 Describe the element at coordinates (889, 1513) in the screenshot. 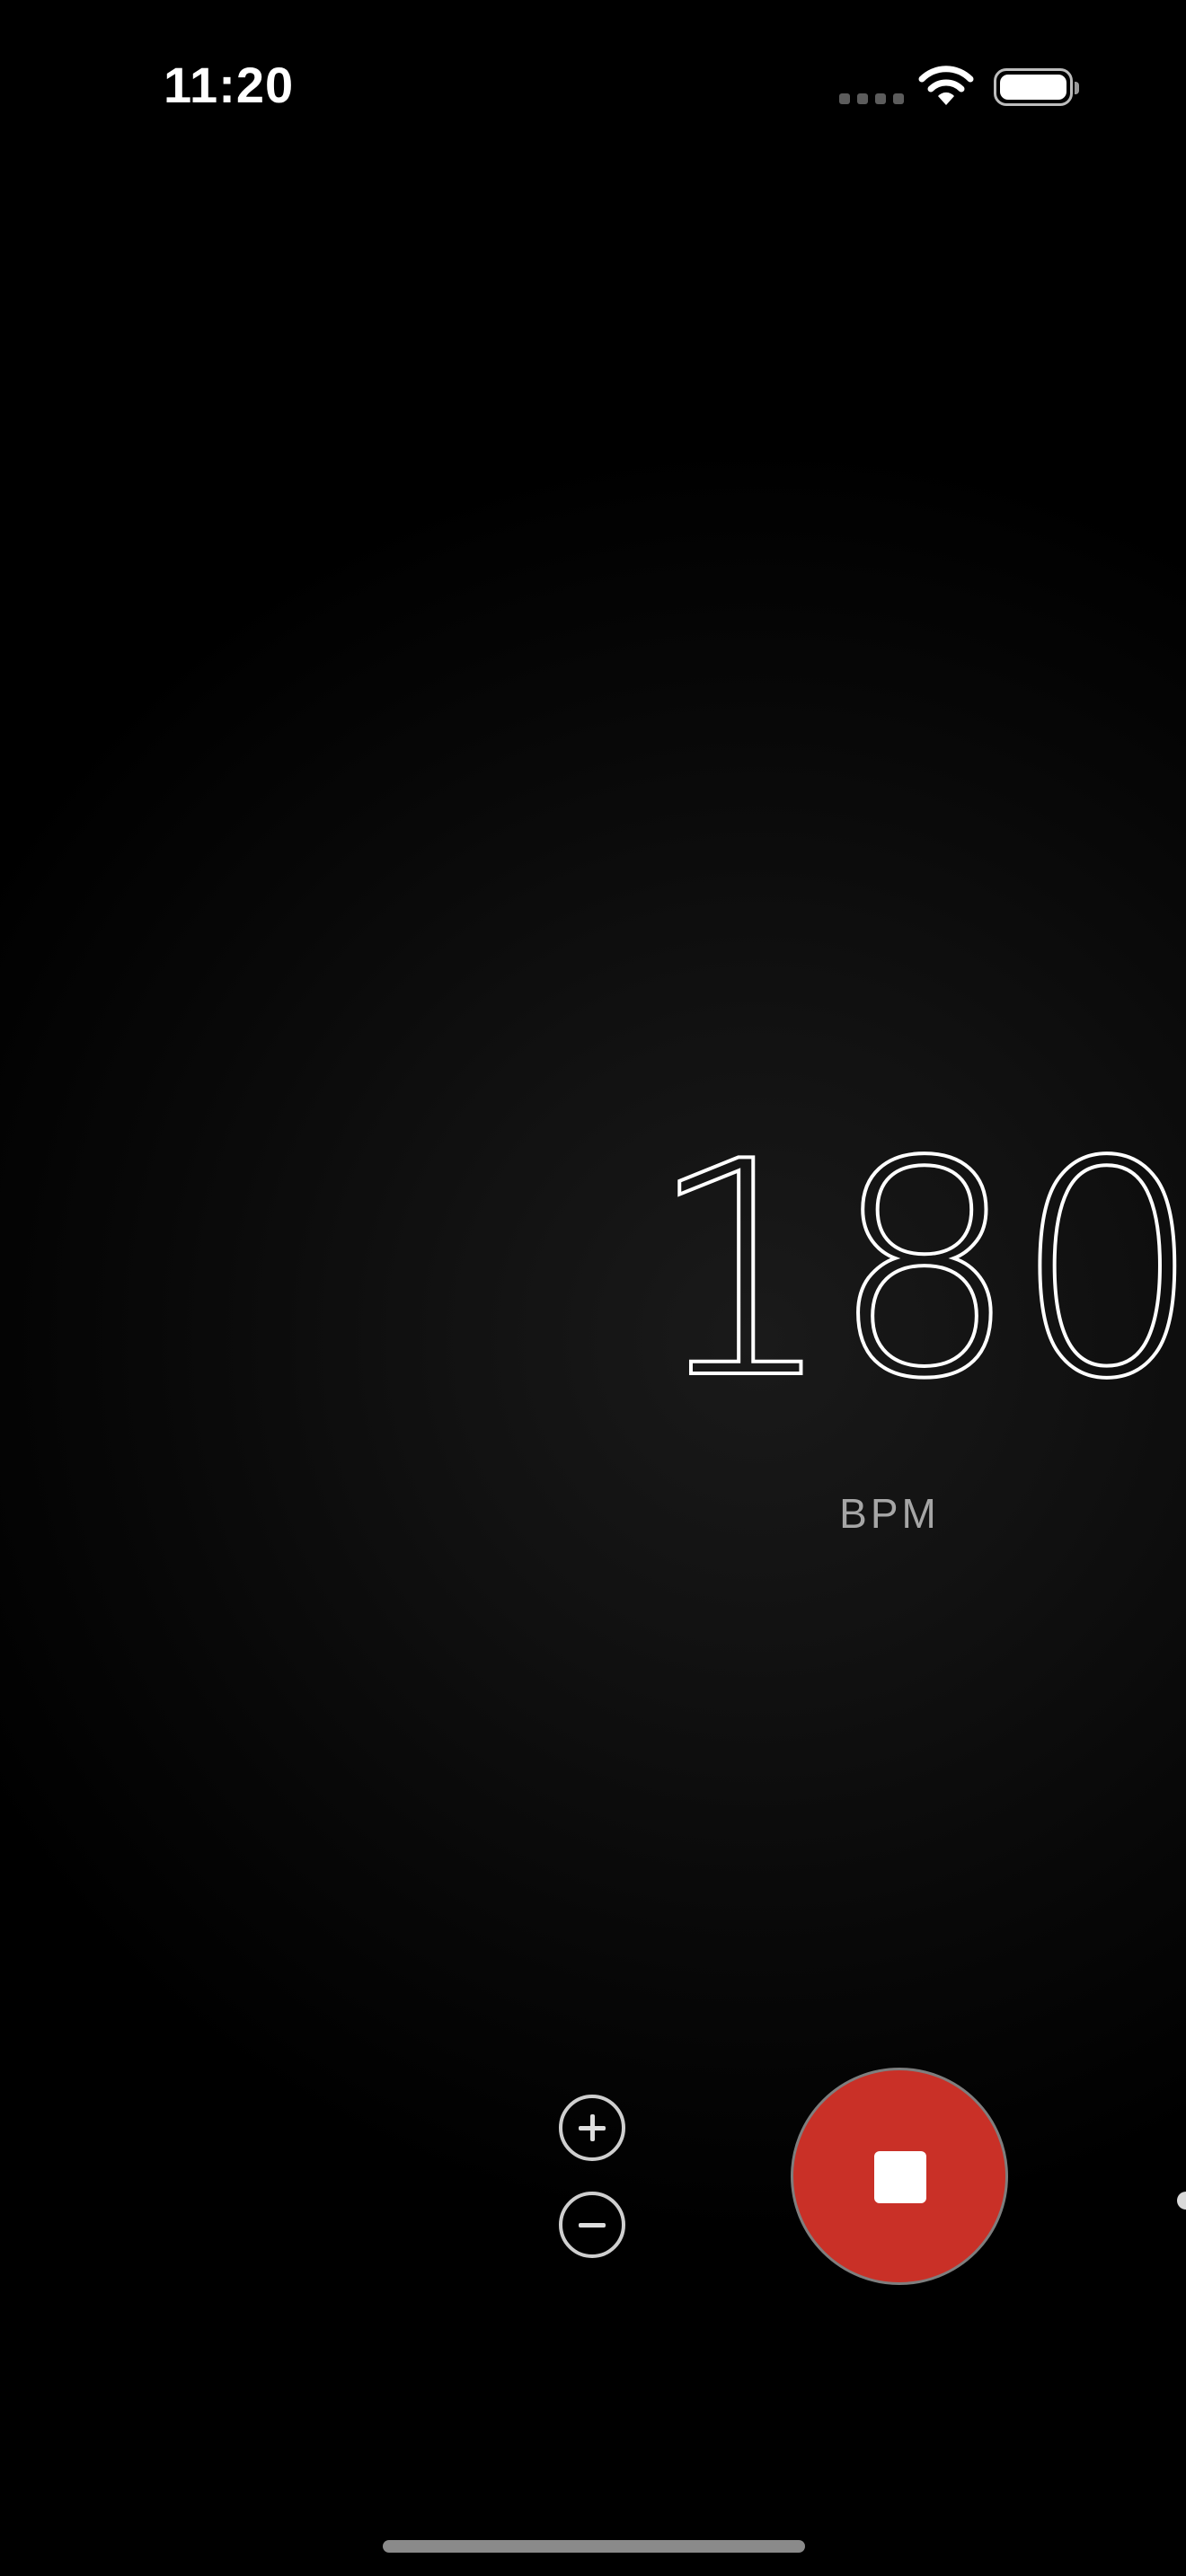

I see `tempo-unit-label: BPM` at that location.